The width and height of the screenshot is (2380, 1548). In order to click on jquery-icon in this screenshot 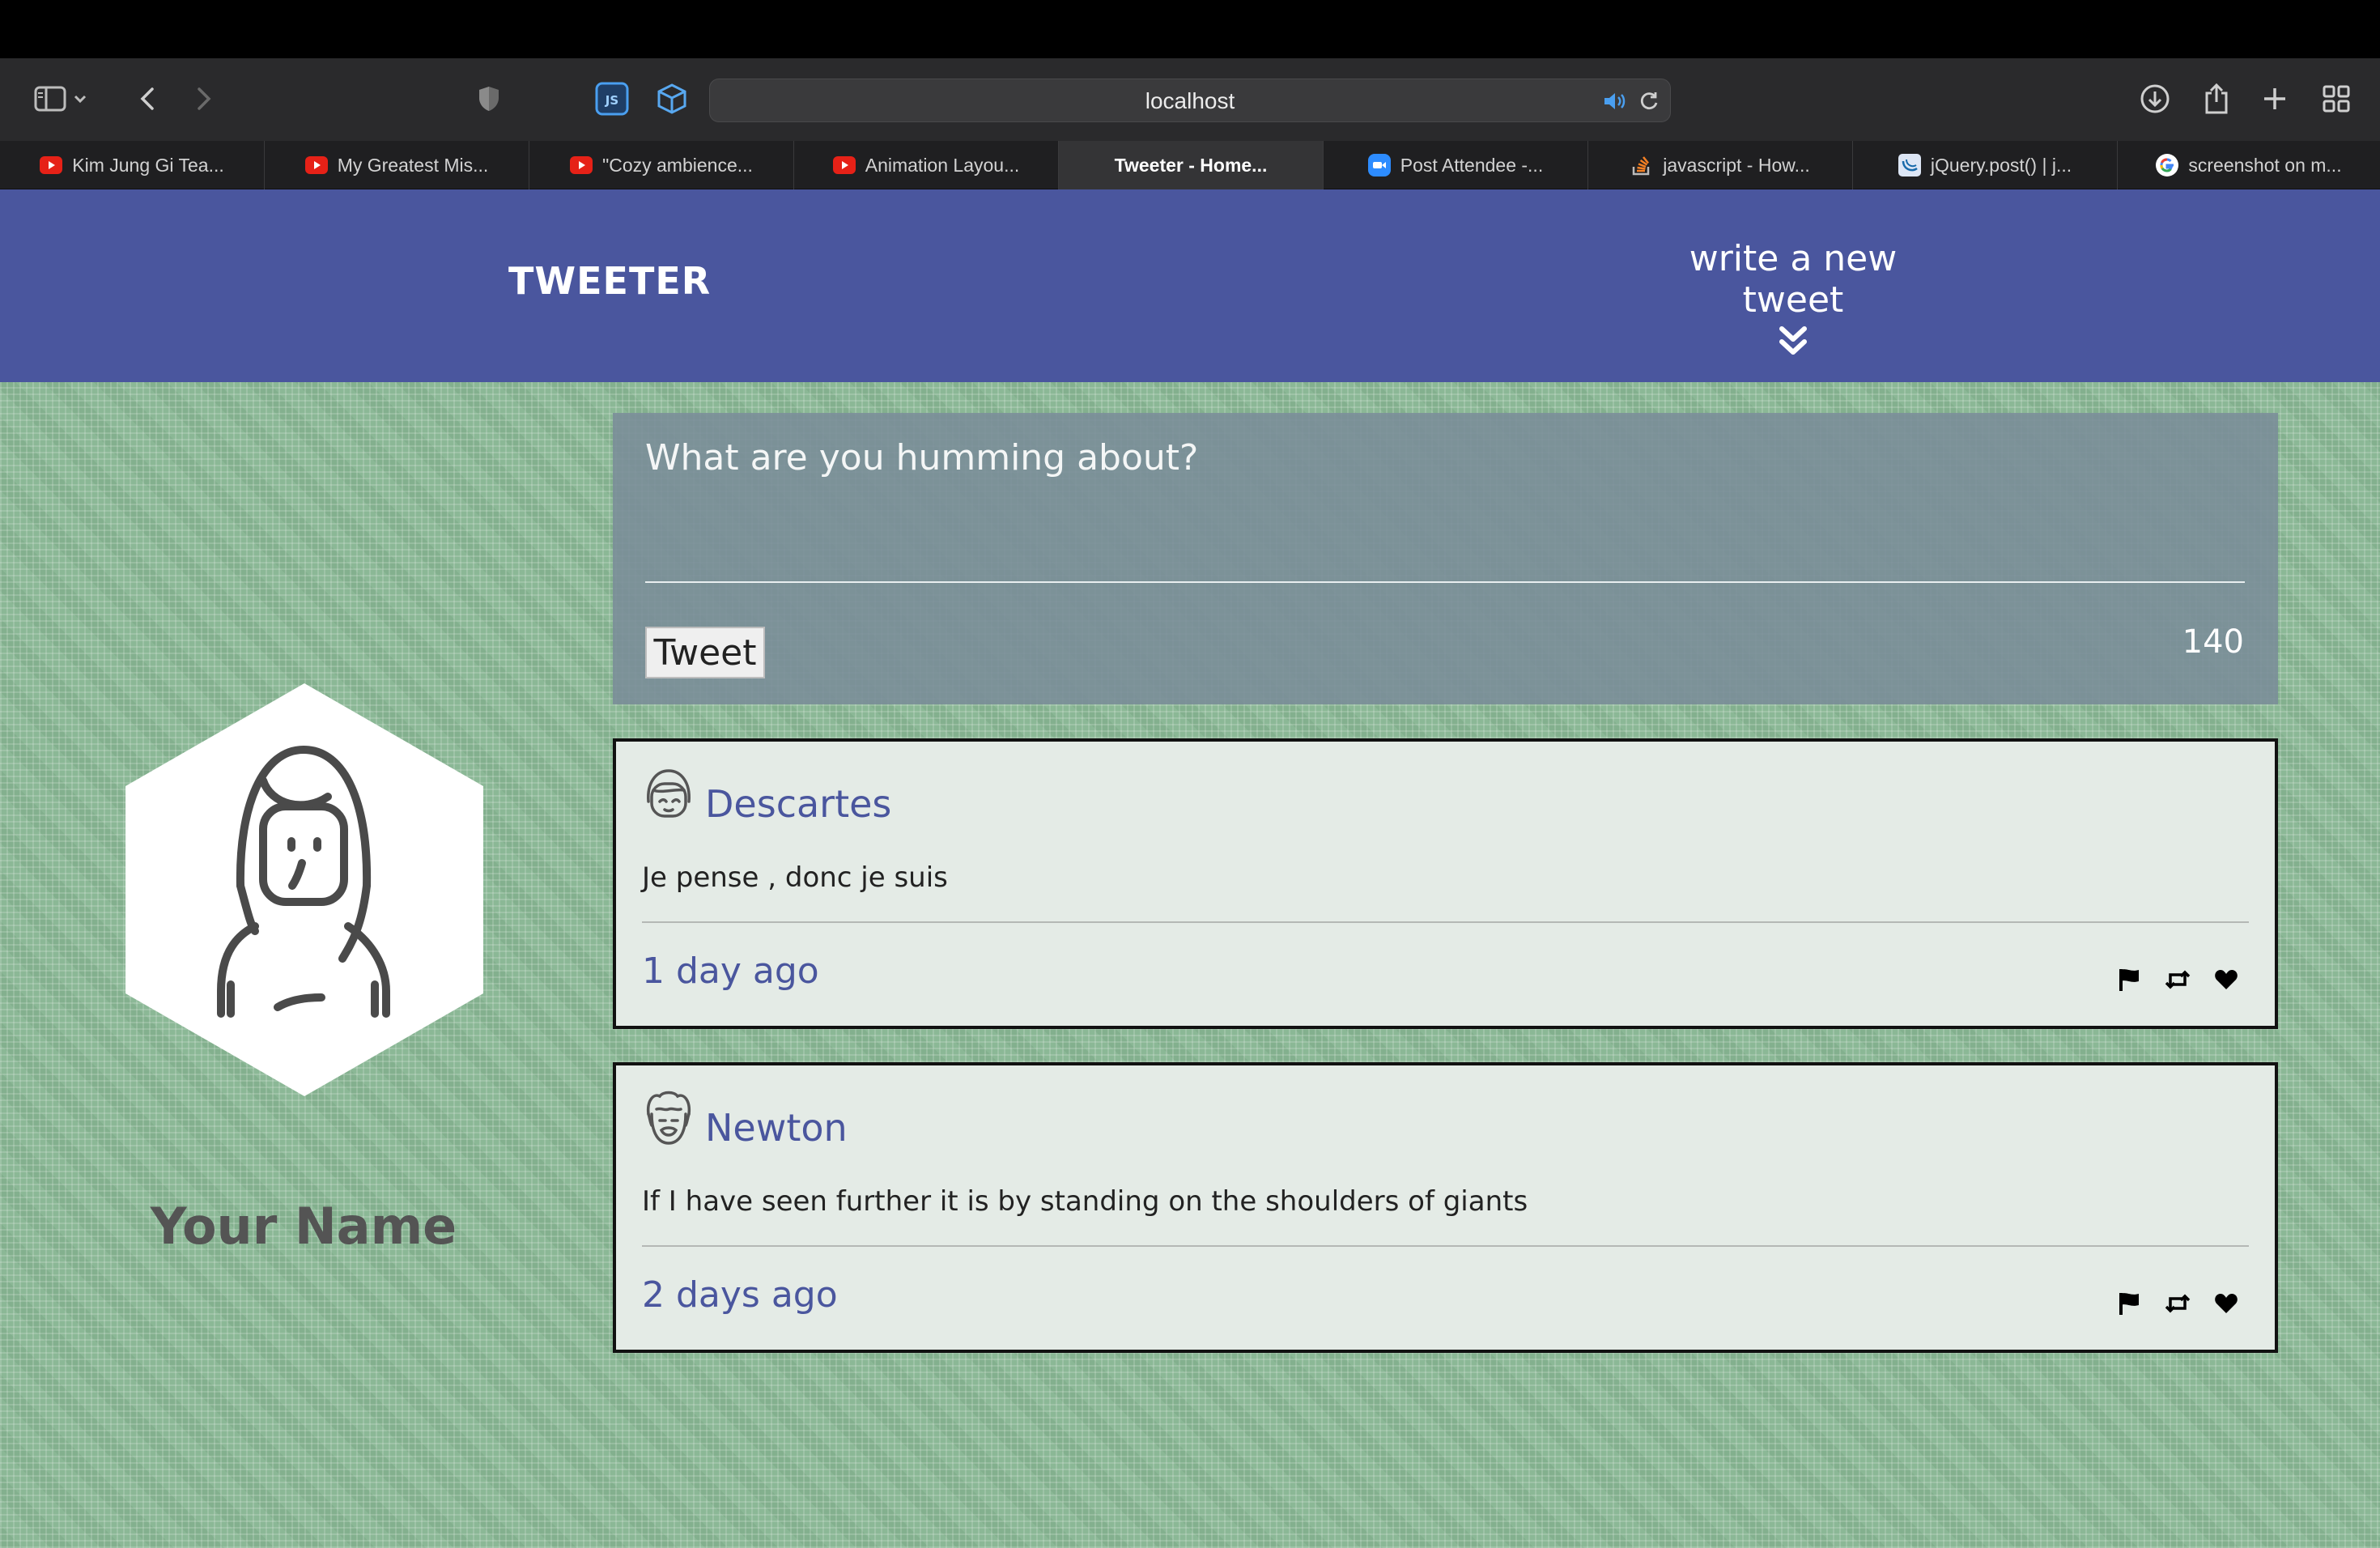, I will do `click(1910, 165)`.